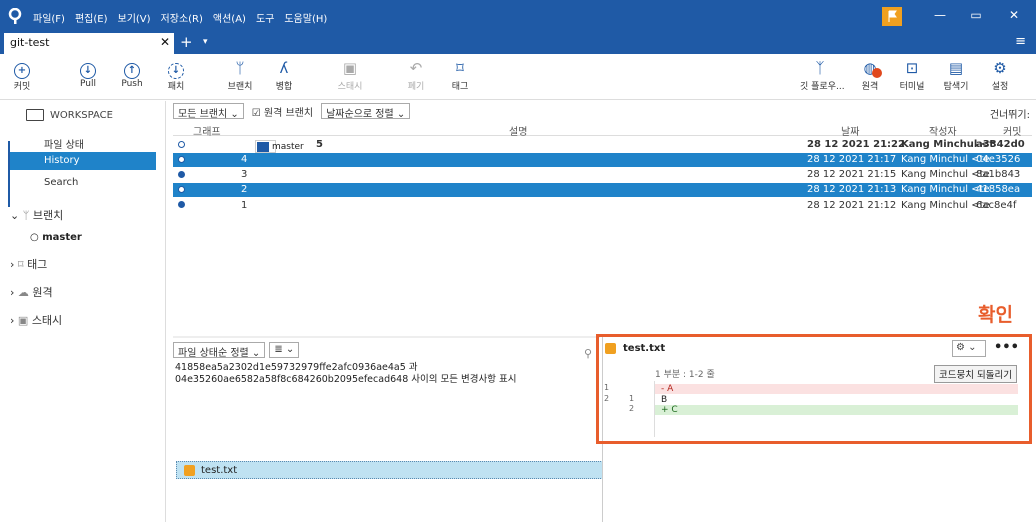 This screenshot has height=522, width=1036. Describe the element at coordinates (265, 17) in the screenshot. I see `menu-tools: 도구` at that location.